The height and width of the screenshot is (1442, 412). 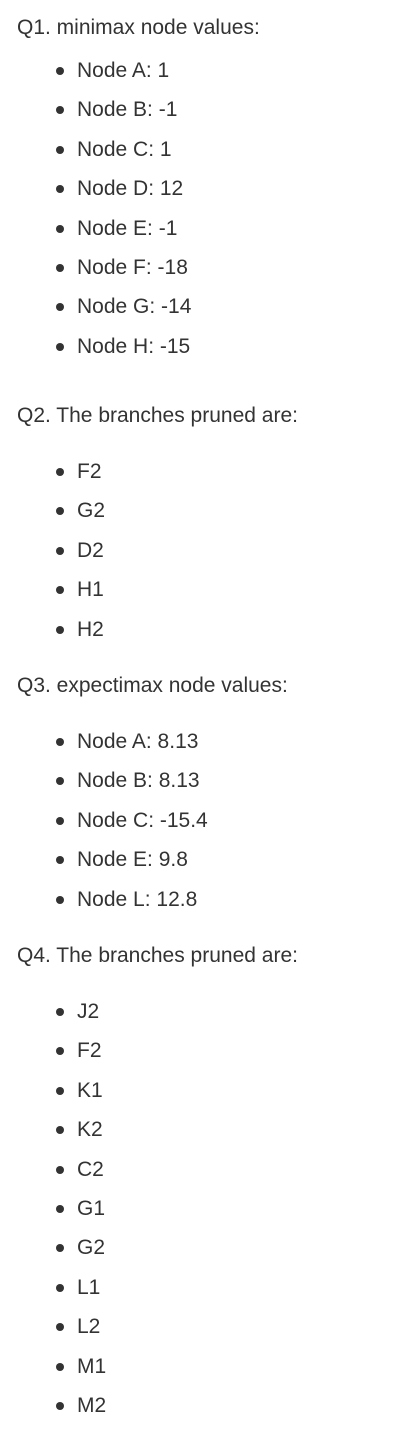 I want to click on list-item: Node D: 12, so click(x=95, y=194).